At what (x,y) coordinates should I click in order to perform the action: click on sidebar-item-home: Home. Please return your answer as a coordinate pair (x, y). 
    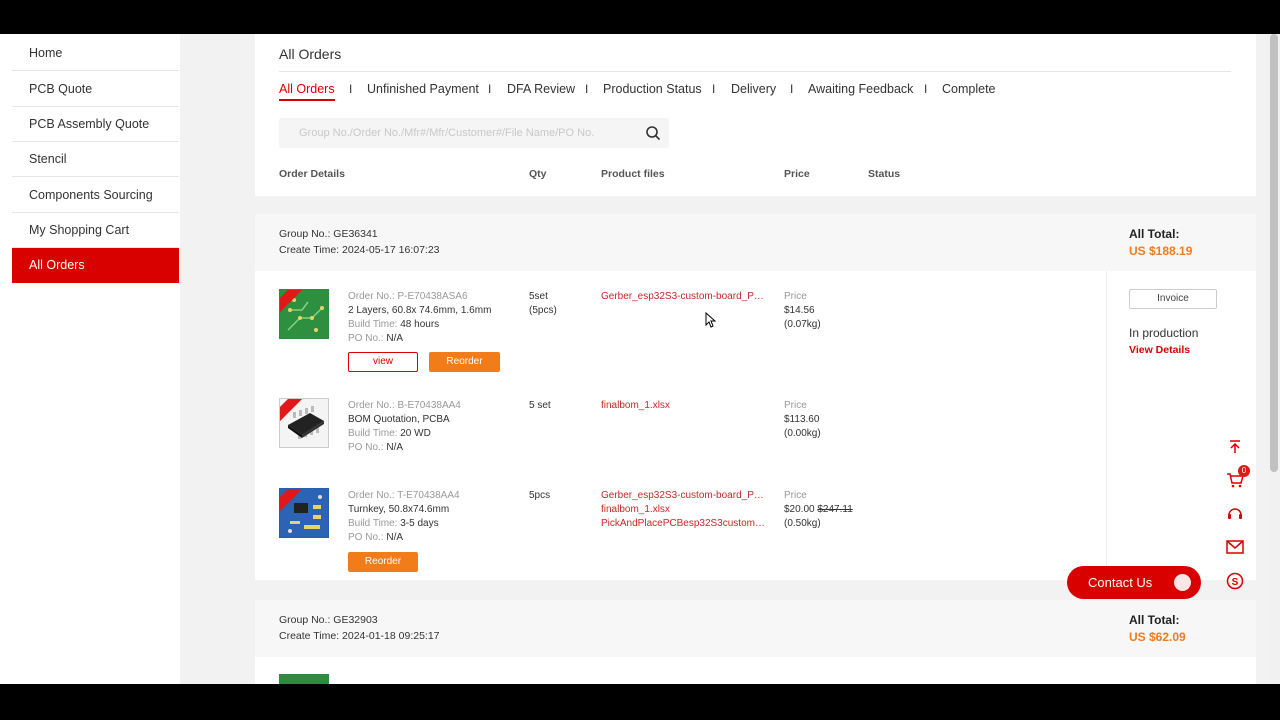
    Looking at the image, I should click on (95, 53).